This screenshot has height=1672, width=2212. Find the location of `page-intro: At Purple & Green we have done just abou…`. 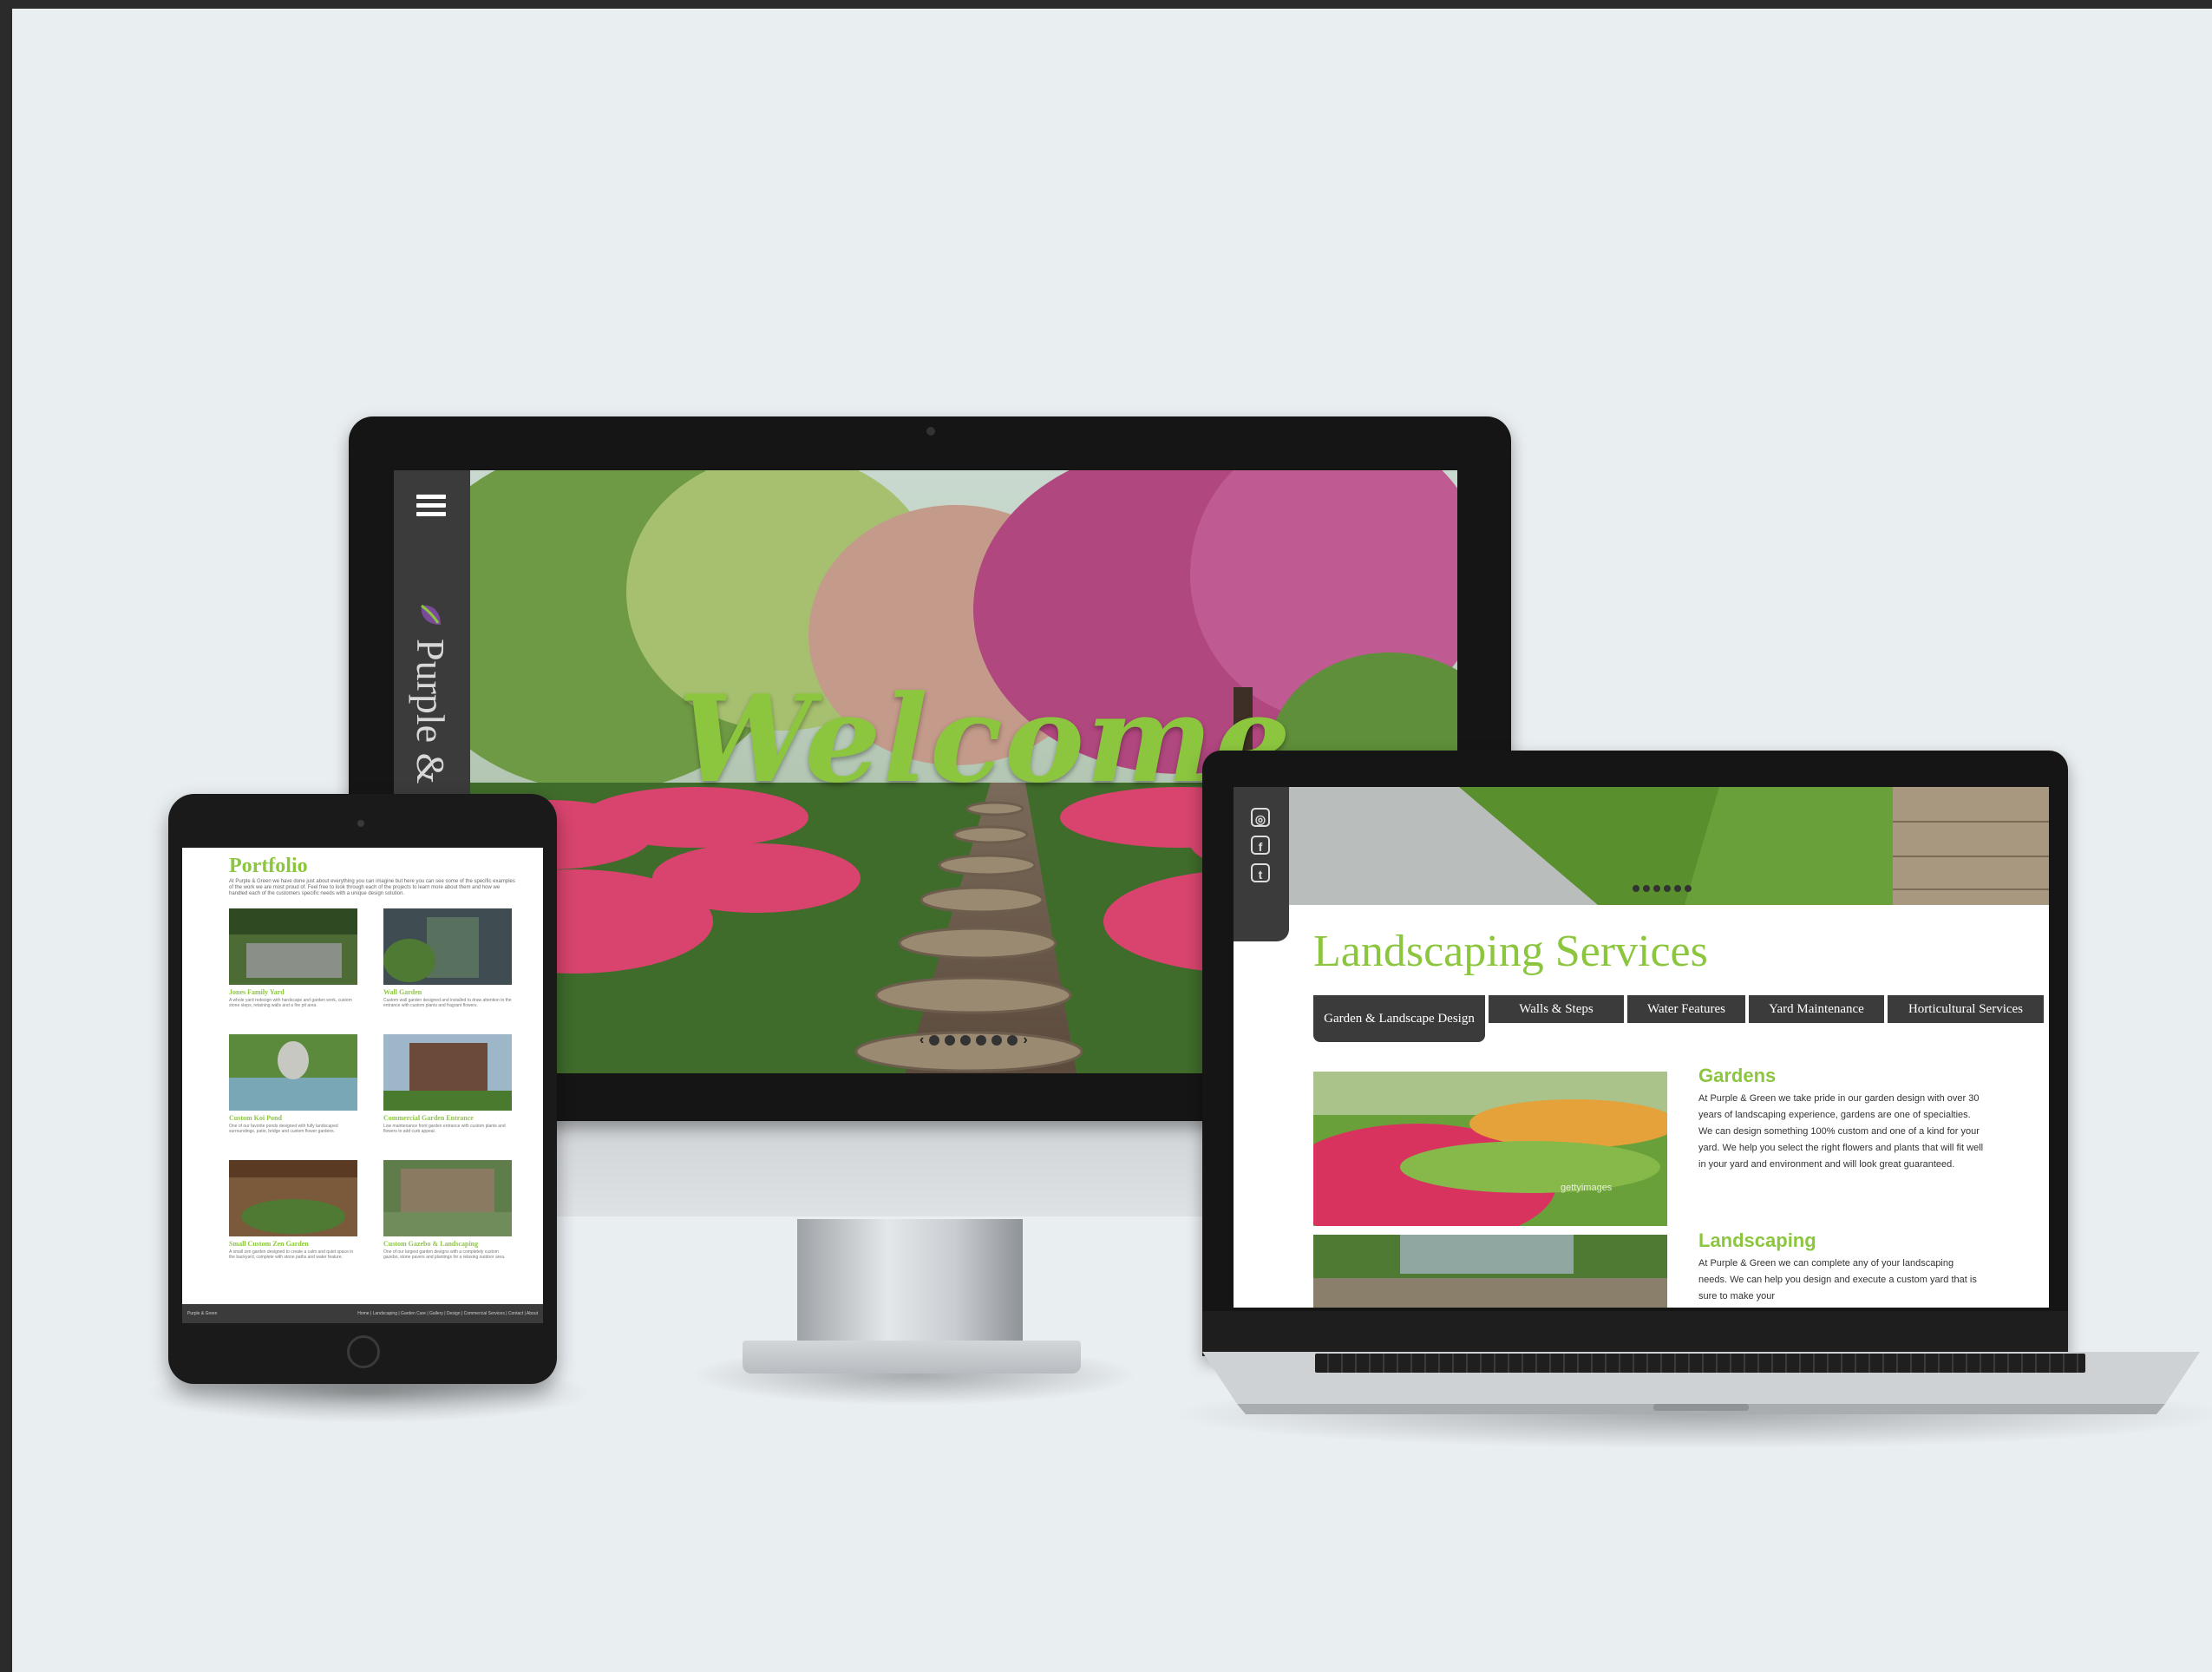

page-intro: At Purple & Green we have done just abou… is located at coordinates (372, 887).